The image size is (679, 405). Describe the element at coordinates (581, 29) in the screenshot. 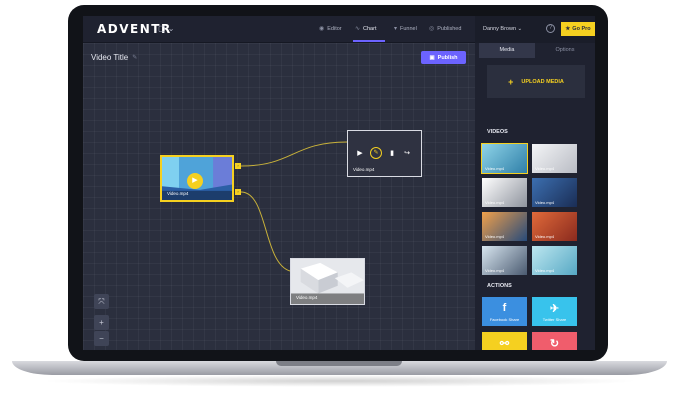

I see `go-pro-label: Go Pro` at that location.